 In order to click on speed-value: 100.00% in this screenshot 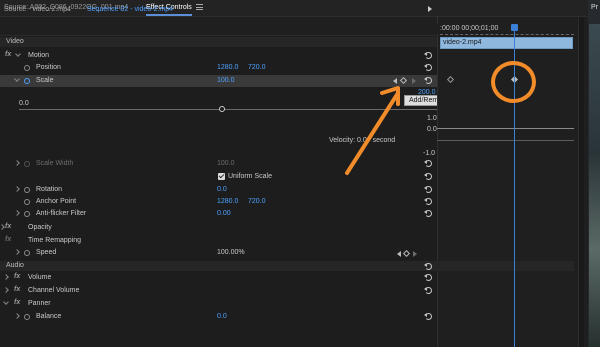, I will do `click(231, 252)`.